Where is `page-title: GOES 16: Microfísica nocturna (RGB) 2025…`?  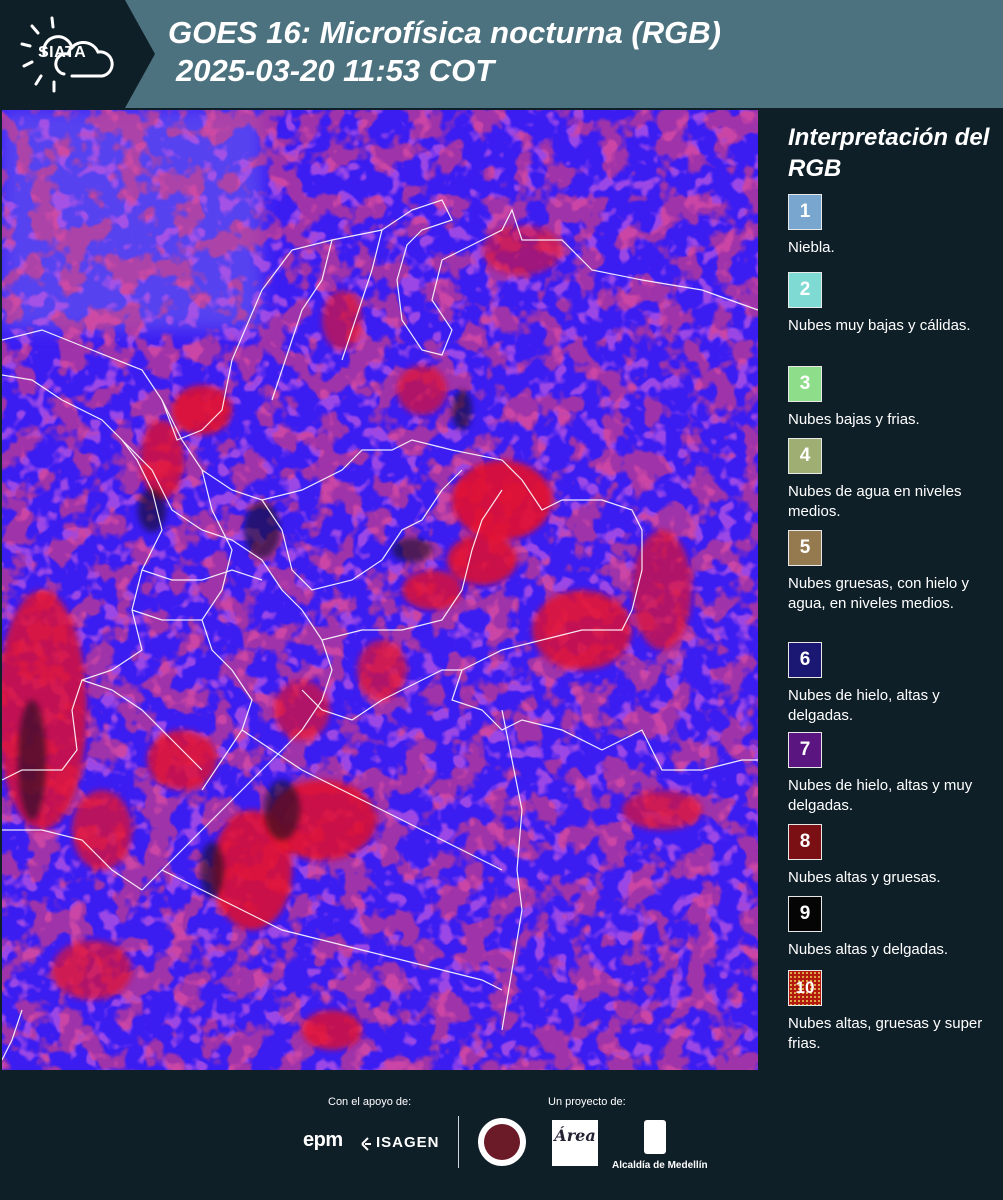
page-title: GOES 16: Microfísica nocturna (RGB) 2025… is located at coordinates (444, 52).